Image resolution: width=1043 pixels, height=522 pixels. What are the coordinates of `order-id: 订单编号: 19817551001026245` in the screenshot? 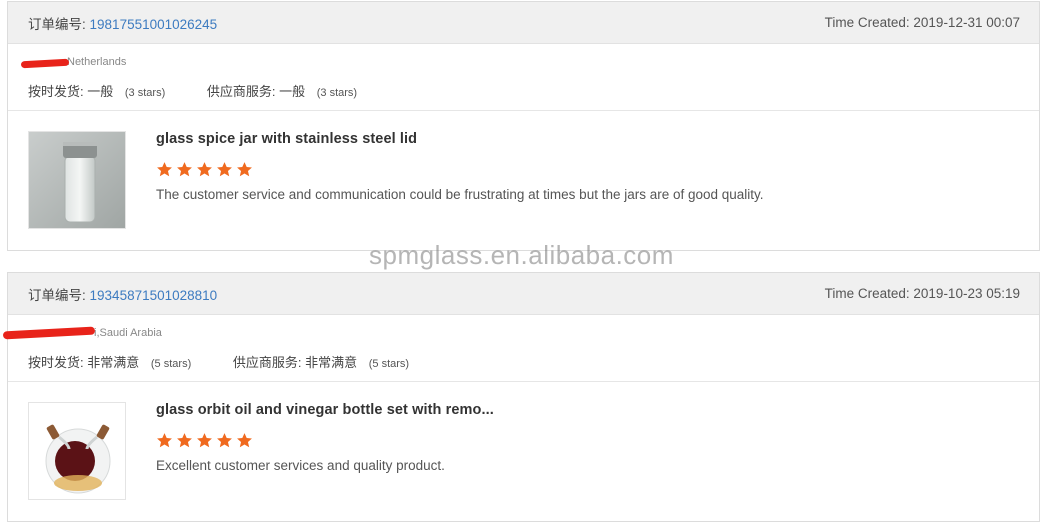 It's located at (122, 23).